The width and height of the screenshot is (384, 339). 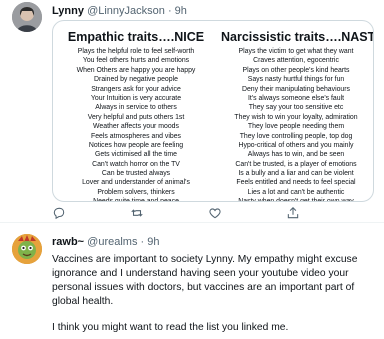 I want to click on share-icon, so click(x=293, y=213).